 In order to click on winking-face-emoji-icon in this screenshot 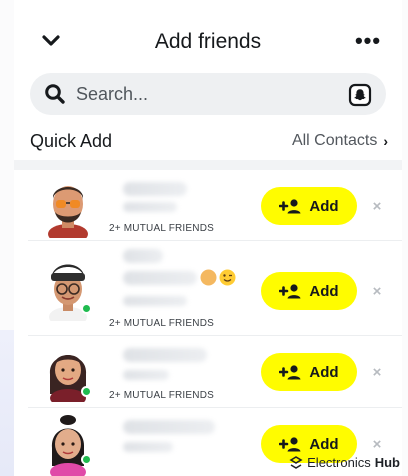, I will do `click(227, 277)`.